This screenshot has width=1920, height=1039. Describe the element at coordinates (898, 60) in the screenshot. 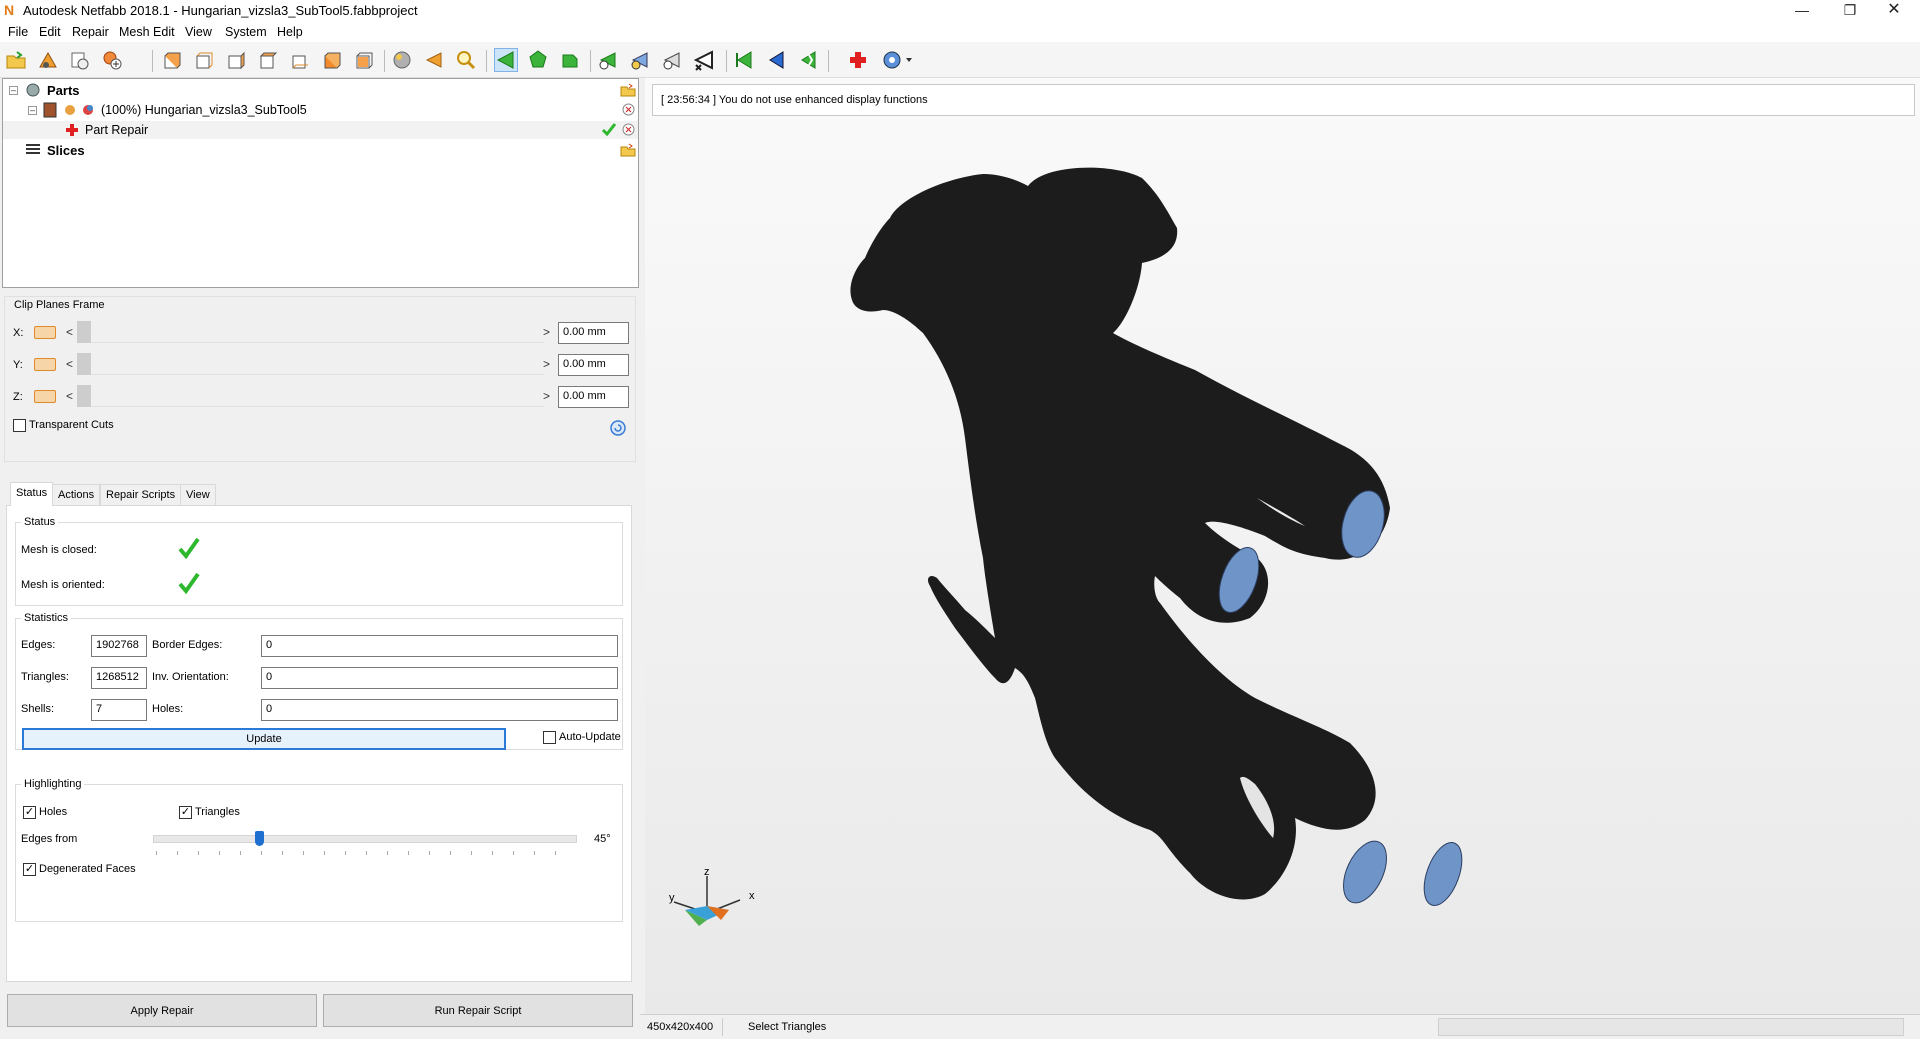

I see `help-dropdown-icon` at that location.